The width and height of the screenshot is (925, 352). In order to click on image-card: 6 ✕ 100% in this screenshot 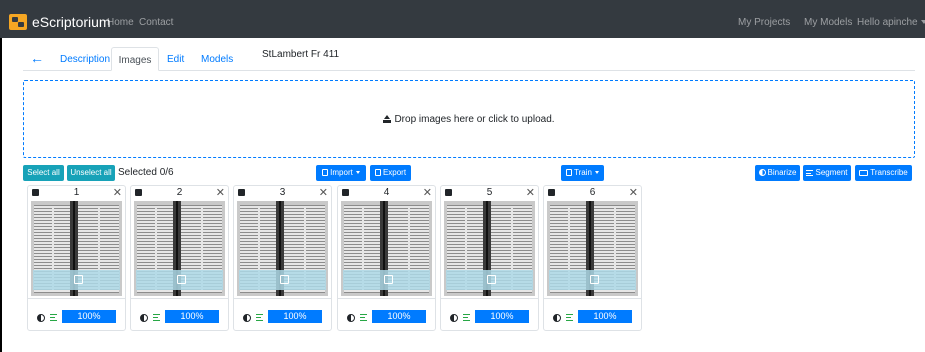, I will do `click(592, 258)`.